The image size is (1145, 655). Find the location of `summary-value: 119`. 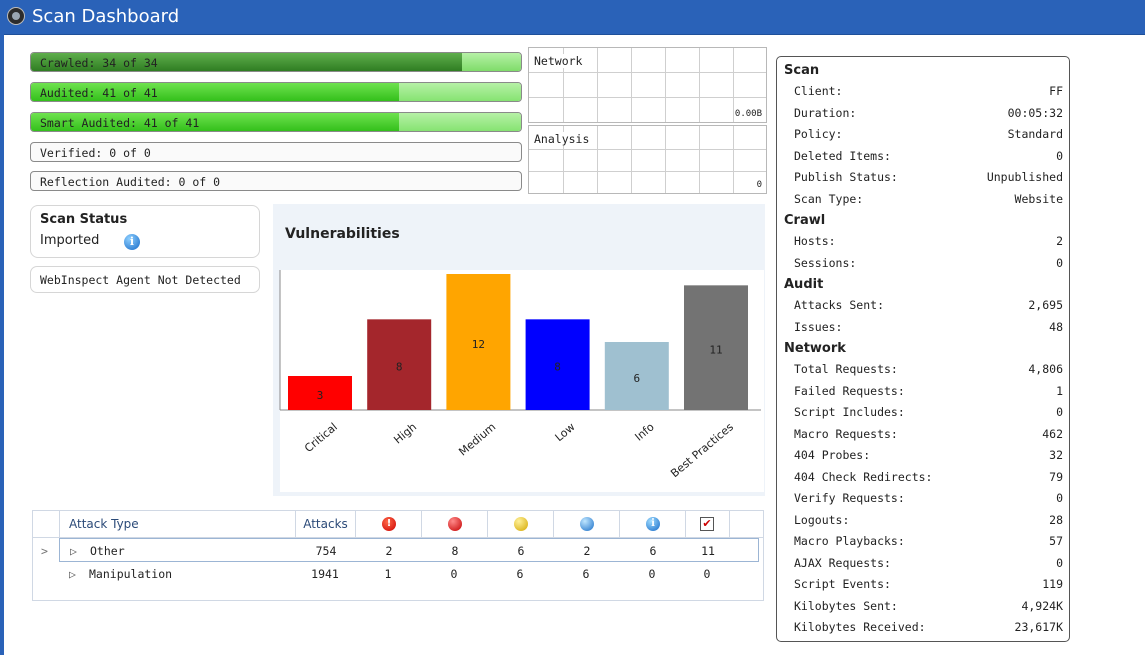

summary-value: 119 is located at coordinates (1052, 584).